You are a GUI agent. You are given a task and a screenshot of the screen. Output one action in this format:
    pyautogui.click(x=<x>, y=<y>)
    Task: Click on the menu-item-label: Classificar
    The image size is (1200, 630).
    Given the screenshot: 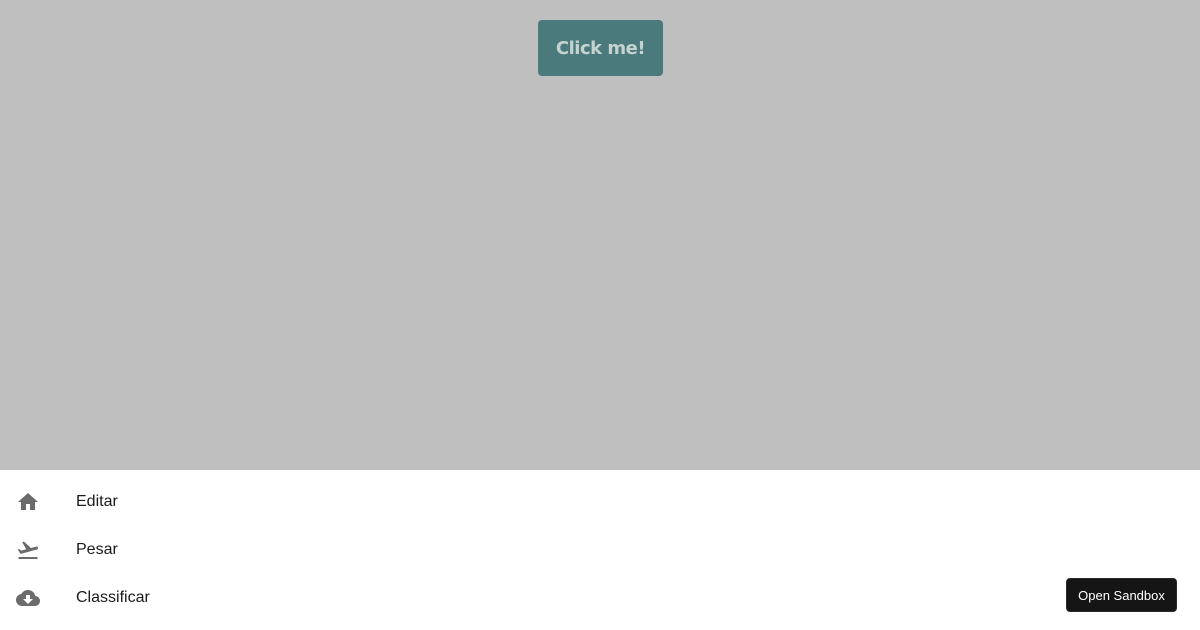 What is the action you would take?
    pyautogui.click(x=113, y=597)
    